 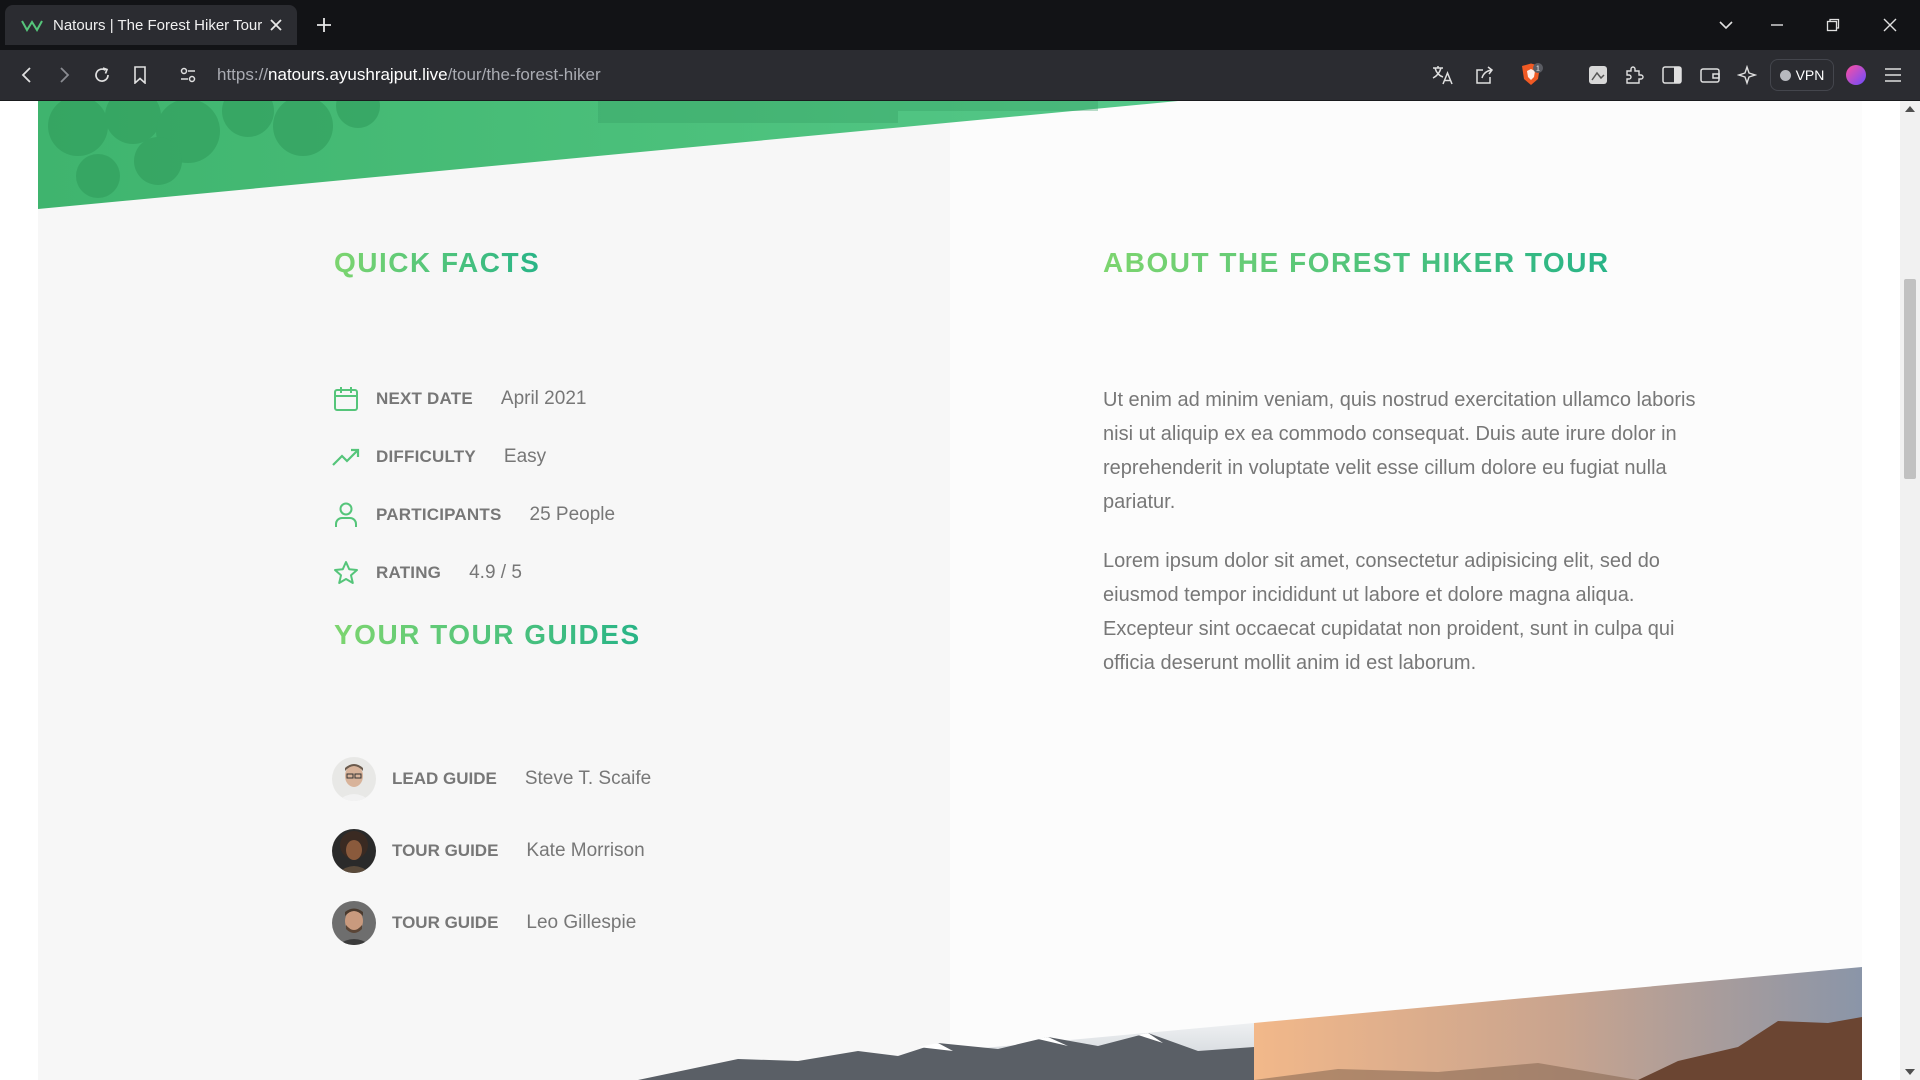 What do you see at coordinates (188, 75) in the screenshot?
I see `site-settings-icon` at bounding box center [188, 75].